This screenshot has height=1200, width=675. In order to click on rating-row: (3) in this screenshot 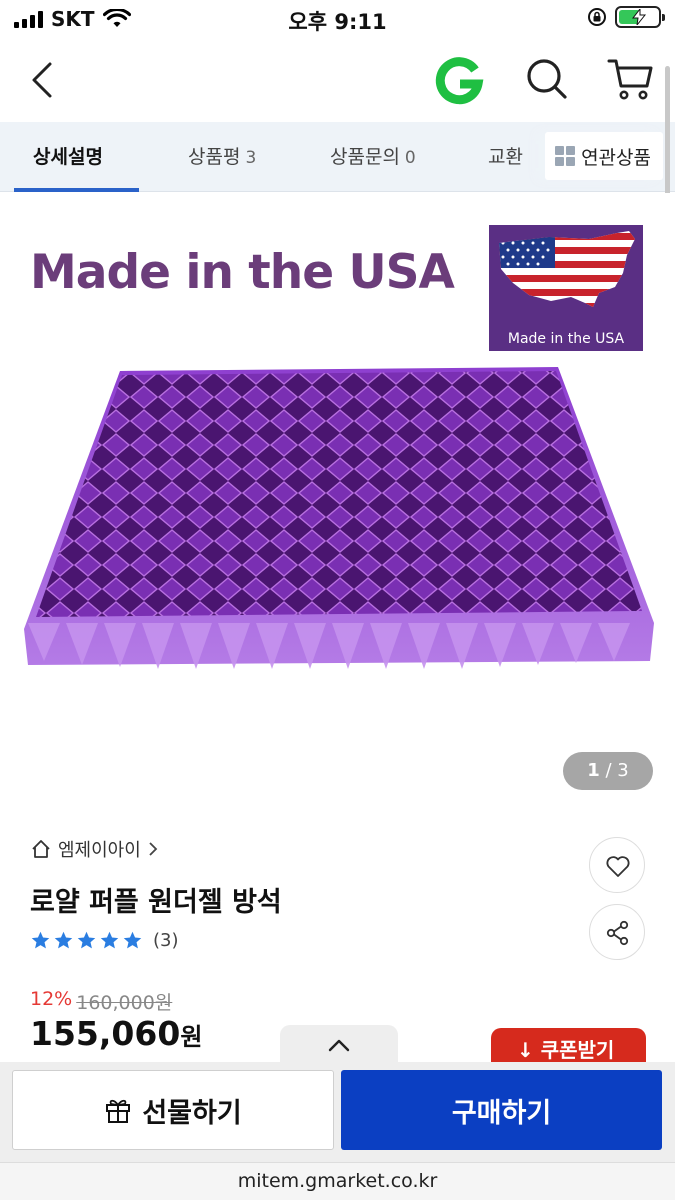, I will do `click(104, 940)`.